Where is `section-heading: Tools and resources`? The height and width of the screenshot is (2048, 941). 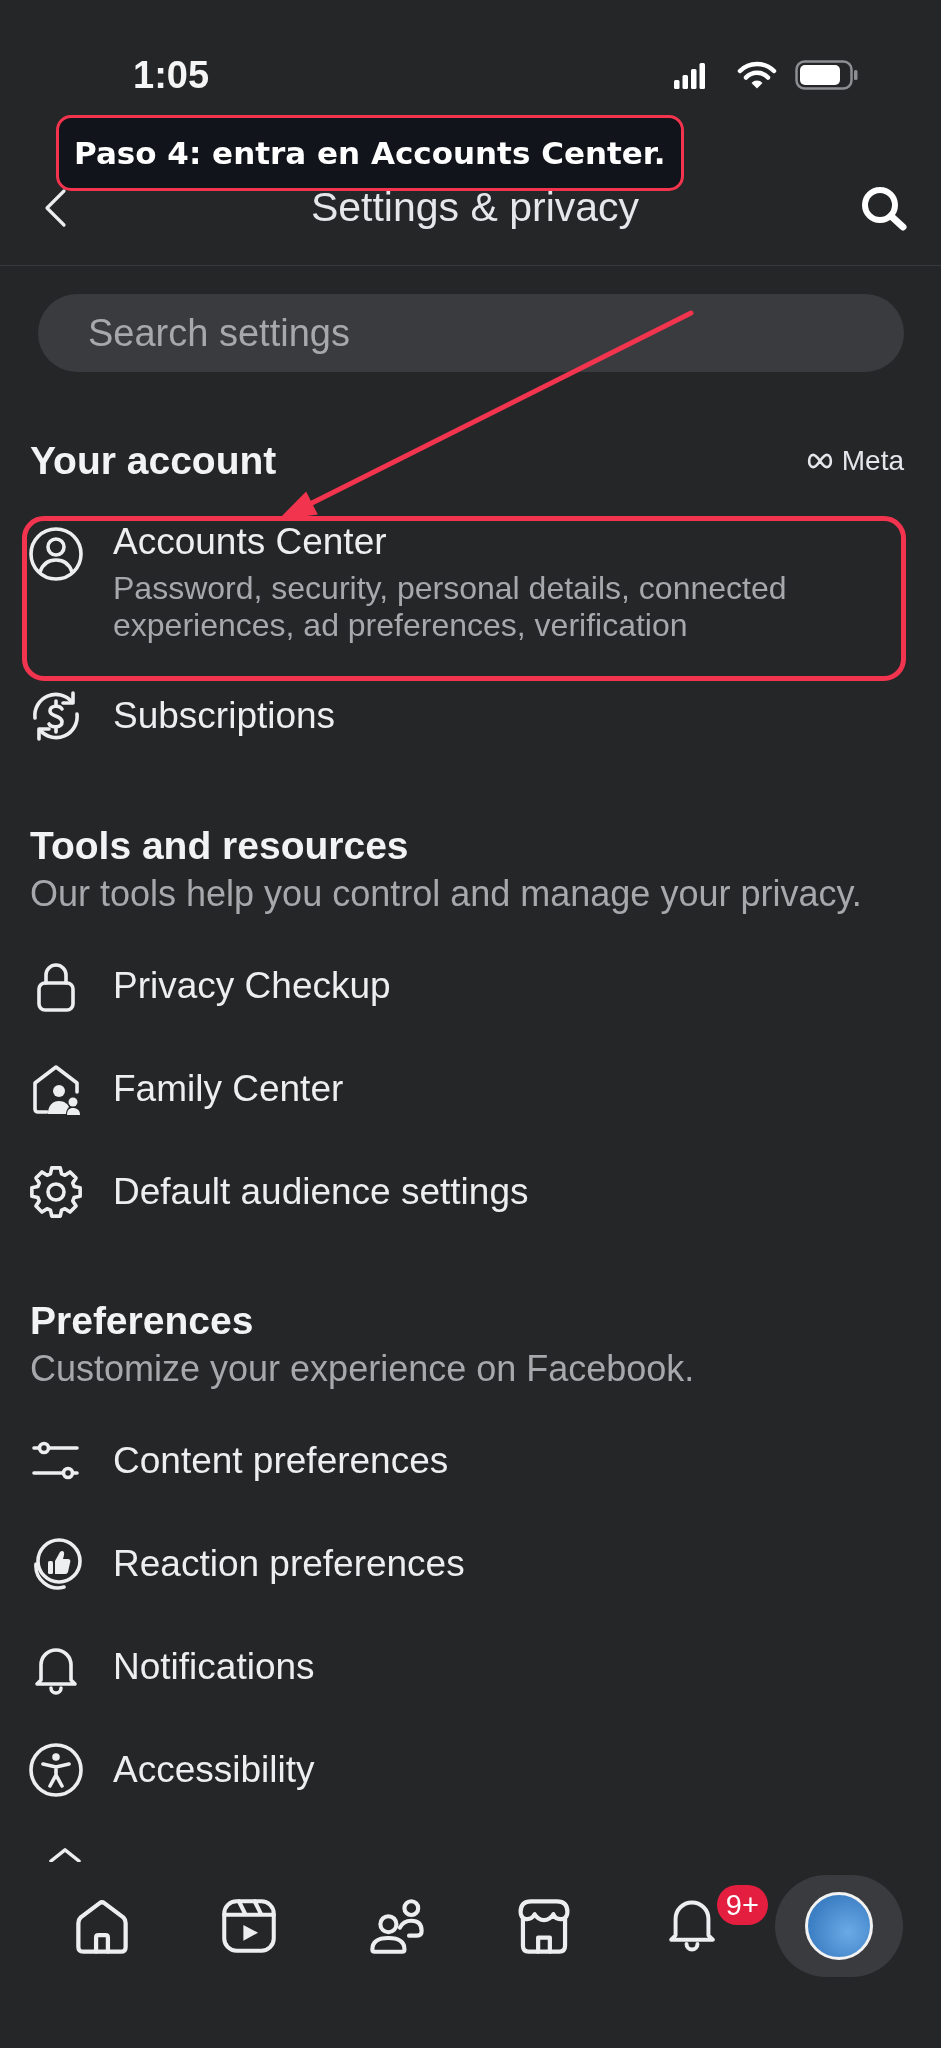
section-heading: Tools and resources is located at coordinates (219, 845).